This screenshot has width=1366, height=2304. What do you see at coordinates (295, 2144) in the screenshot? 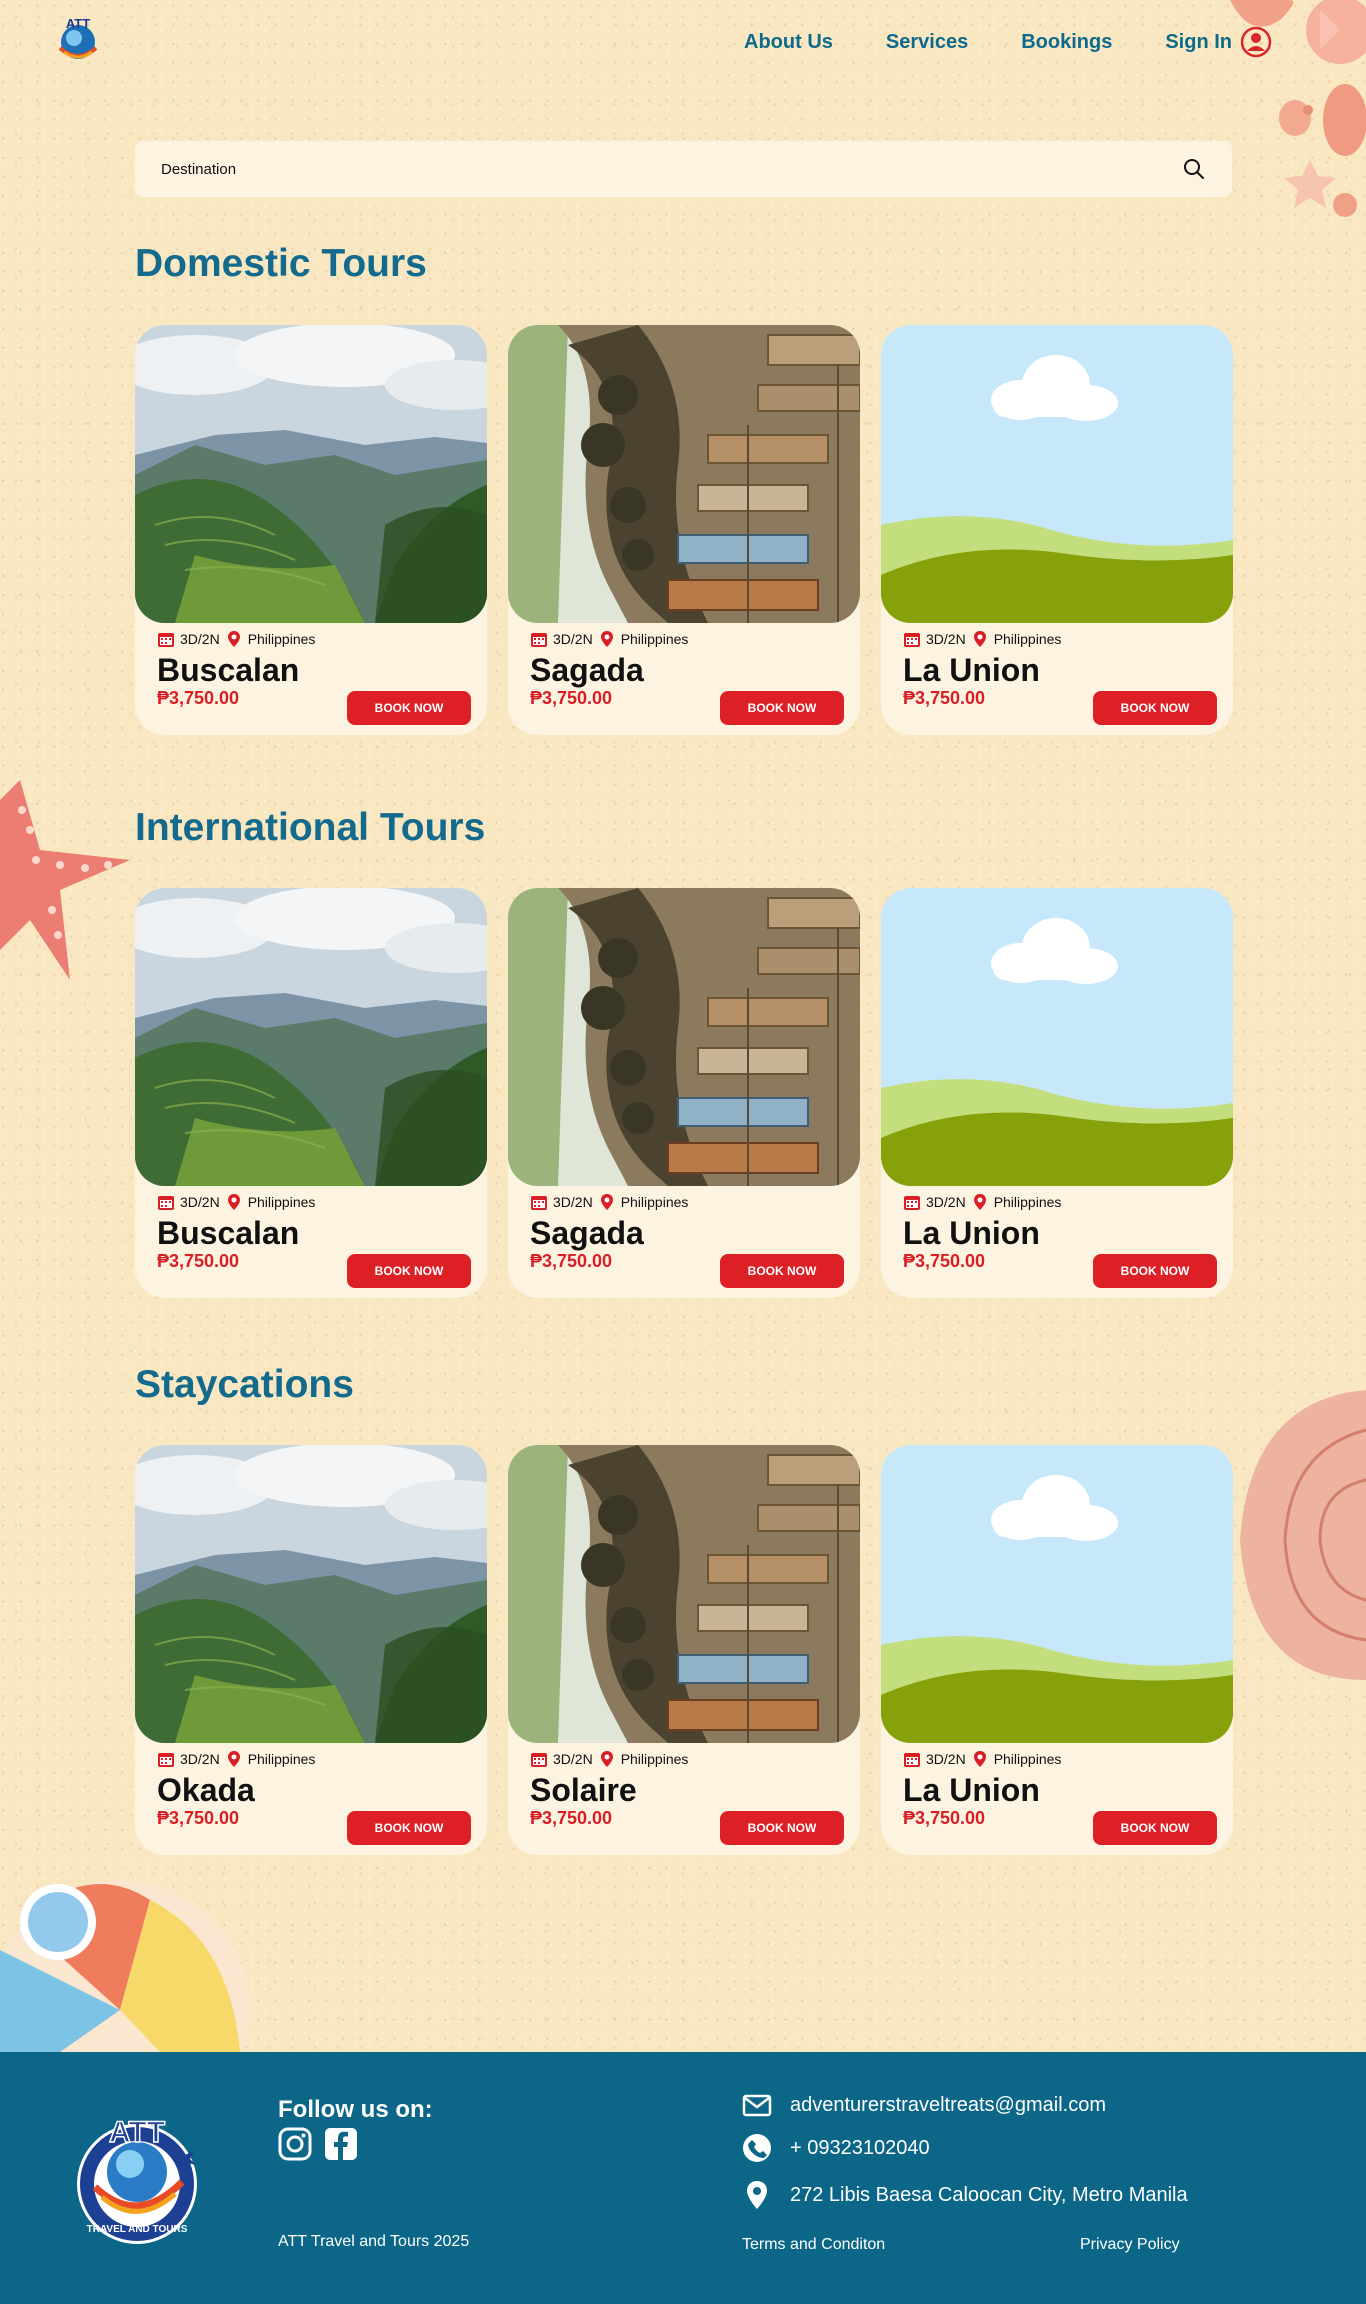
I see `instagram-icon` at bounding box center [295, 2144].